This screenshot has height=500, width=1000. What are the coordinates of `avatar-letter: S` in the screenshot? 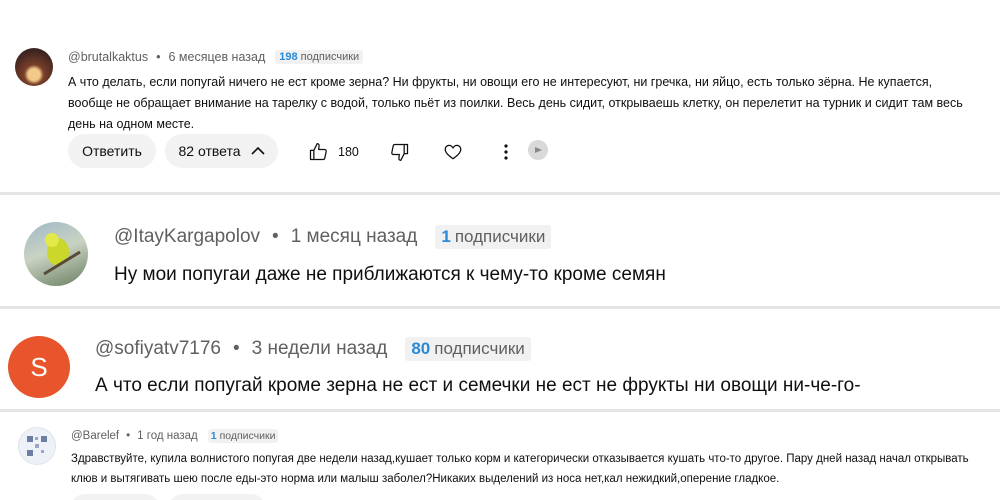 It's located at (39, 366).